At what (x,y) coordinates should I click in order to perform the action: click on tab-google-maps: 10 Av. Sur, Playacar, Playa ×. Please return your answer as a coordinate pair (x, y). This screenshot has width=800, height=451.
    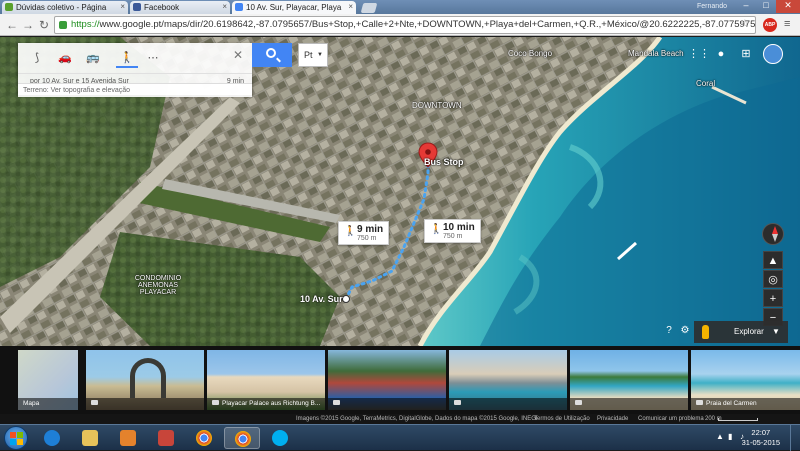
    Looking at the image, I should click on (294, 7).